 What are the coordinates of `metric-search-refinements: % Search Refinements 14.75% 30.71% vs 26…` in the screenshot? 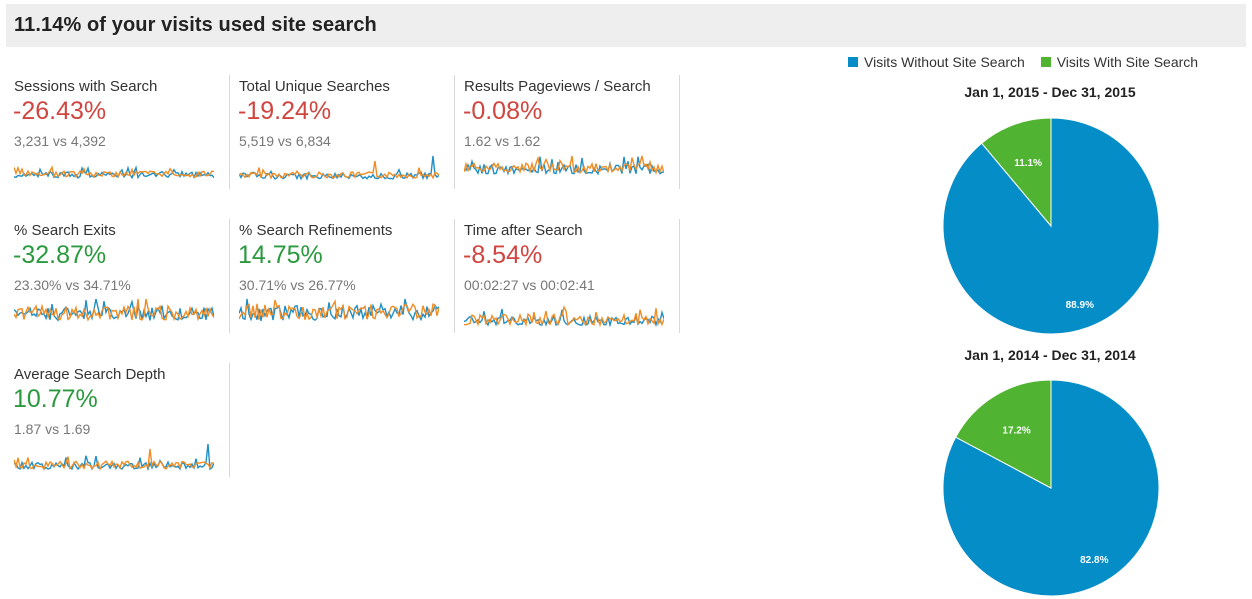 It's located at (342, 276).